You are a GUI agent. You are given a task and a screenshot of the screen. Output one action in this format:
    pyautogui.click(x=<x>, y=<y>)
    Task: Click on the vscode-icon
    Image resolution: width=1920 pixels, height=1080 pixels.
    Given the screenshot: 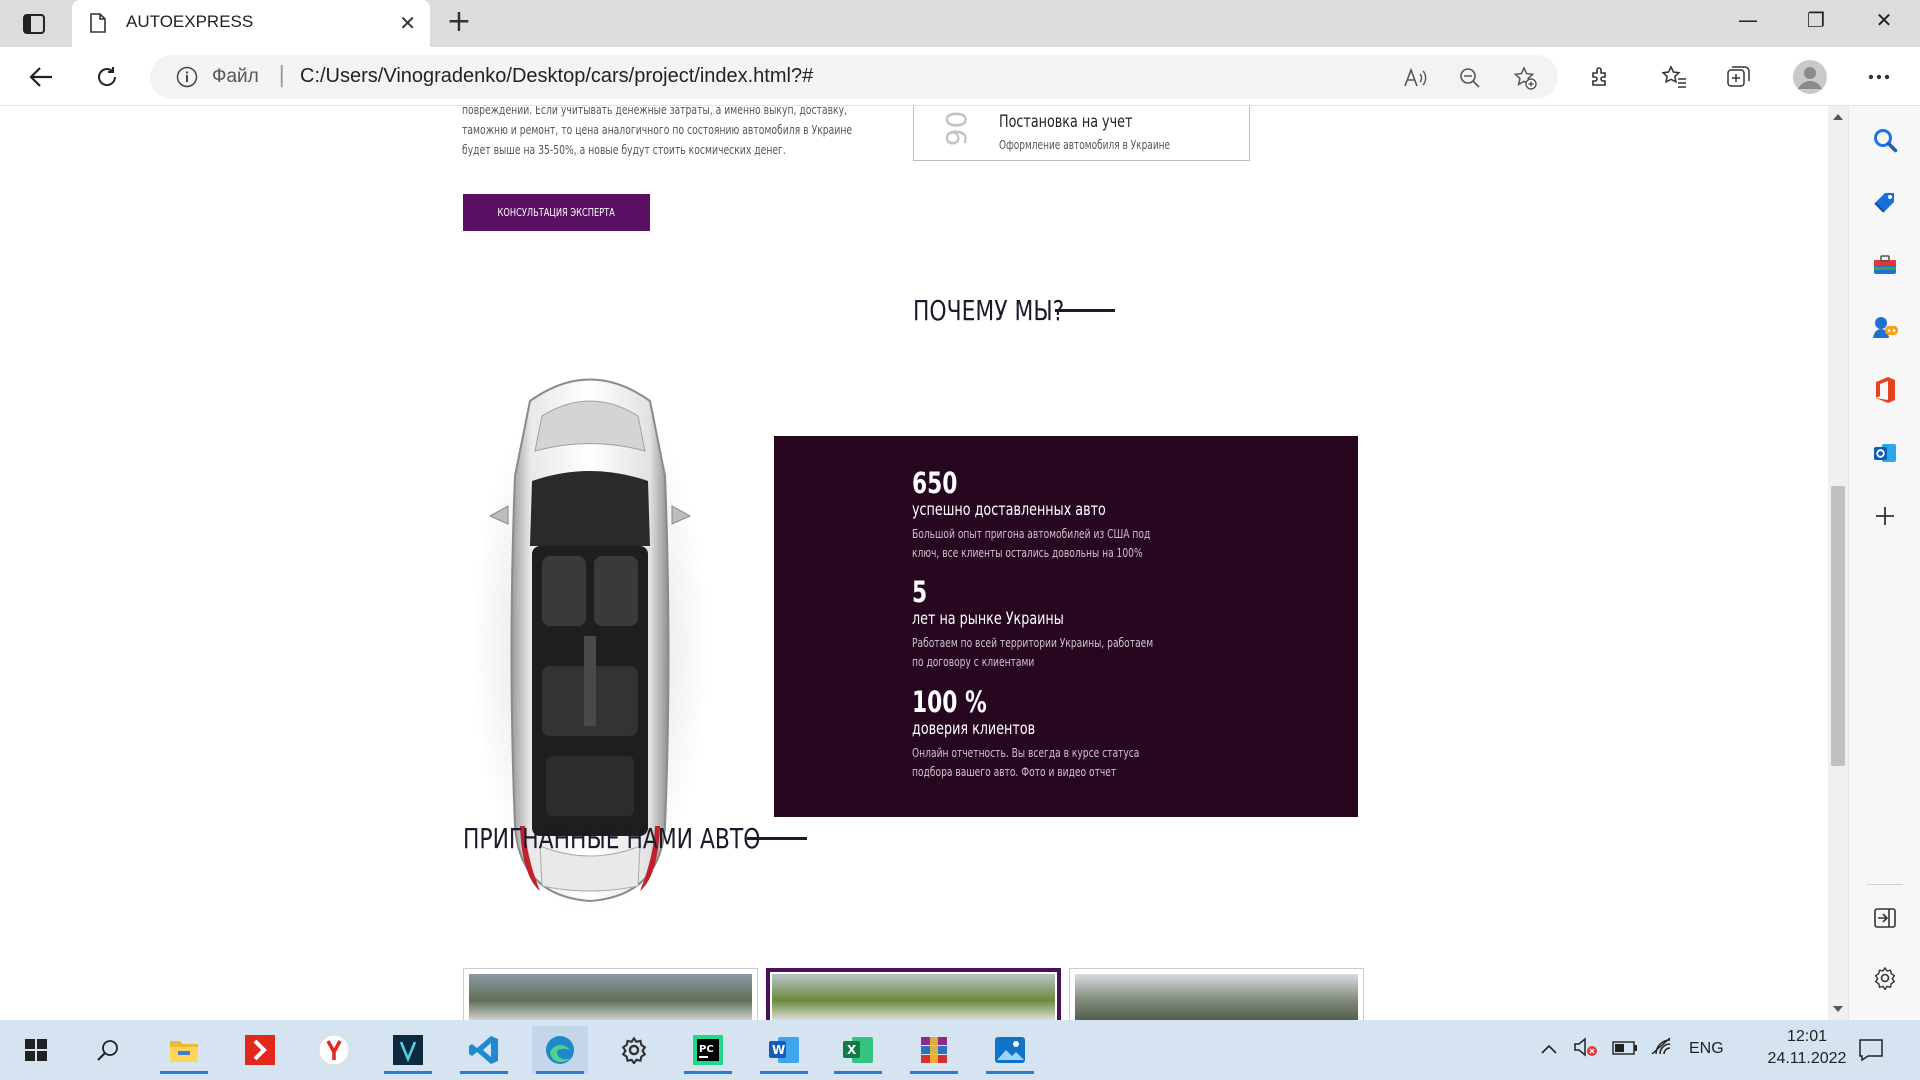 What is the action you would take?
    pyautogui.click(x=484, y=1050)
    